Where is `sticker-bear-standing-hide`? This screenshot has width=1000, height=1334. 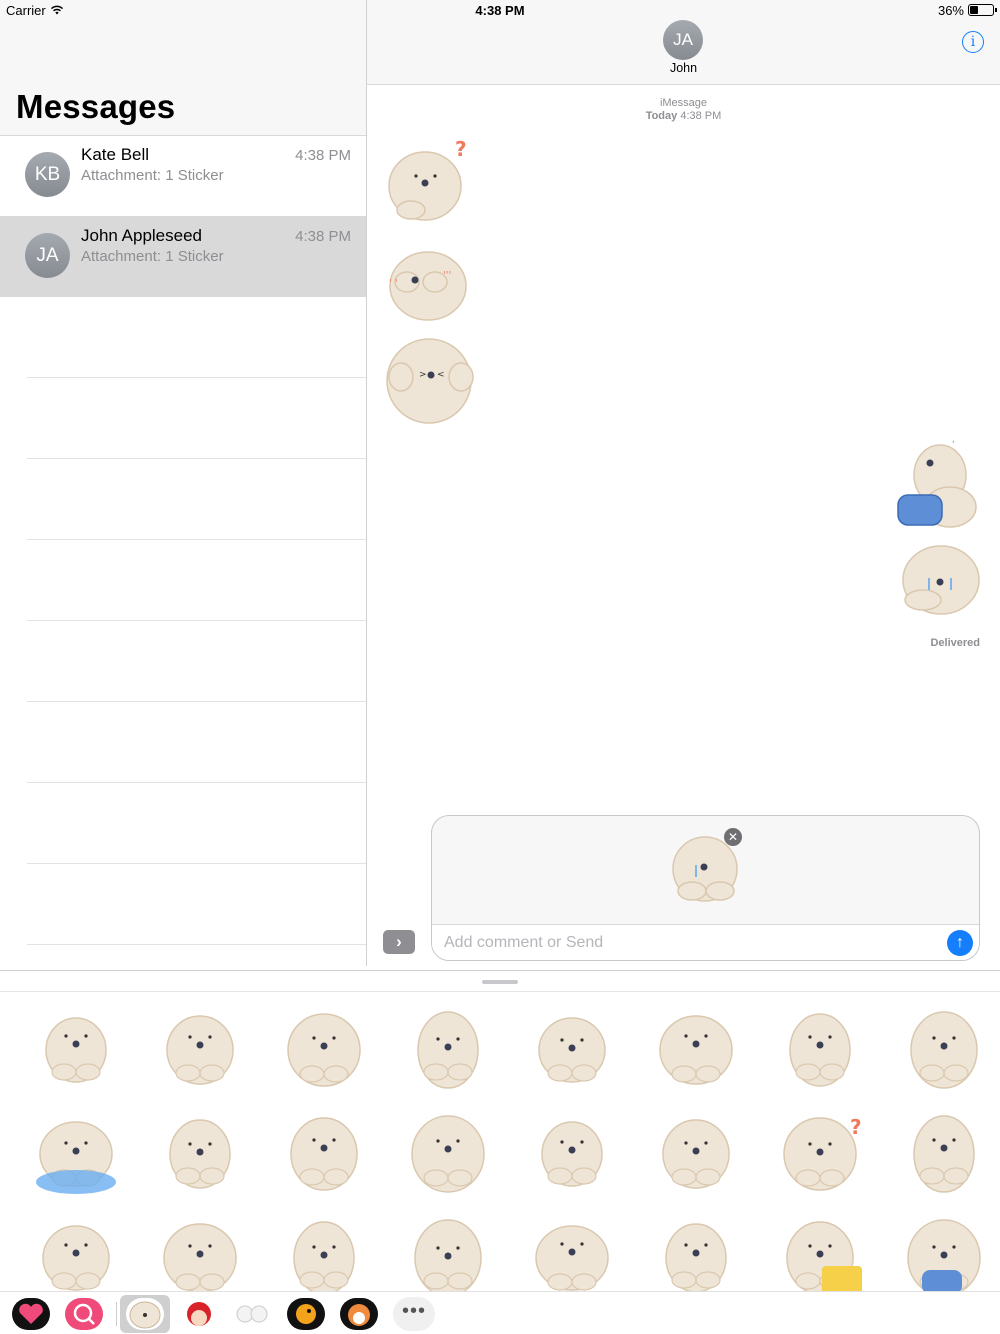 sticker-bear-standing-hide is located at coordinates (696, 1054).